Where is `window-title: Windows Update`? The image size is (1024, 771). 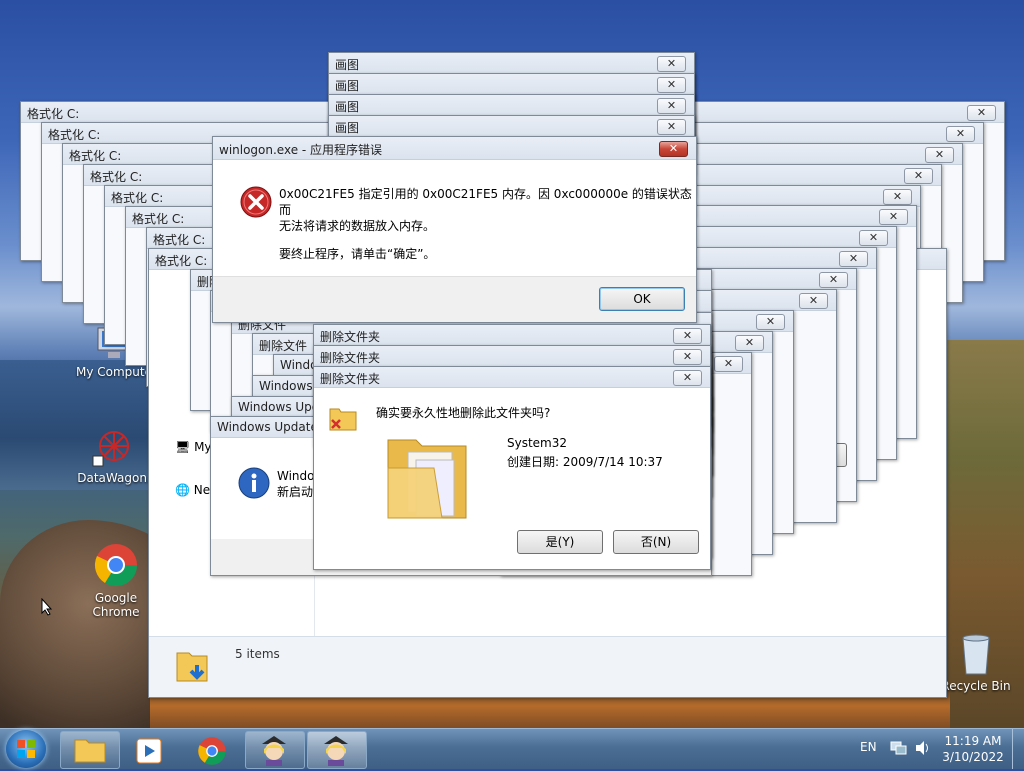
window-title: Windows Update is located at coordinates (267, 427).